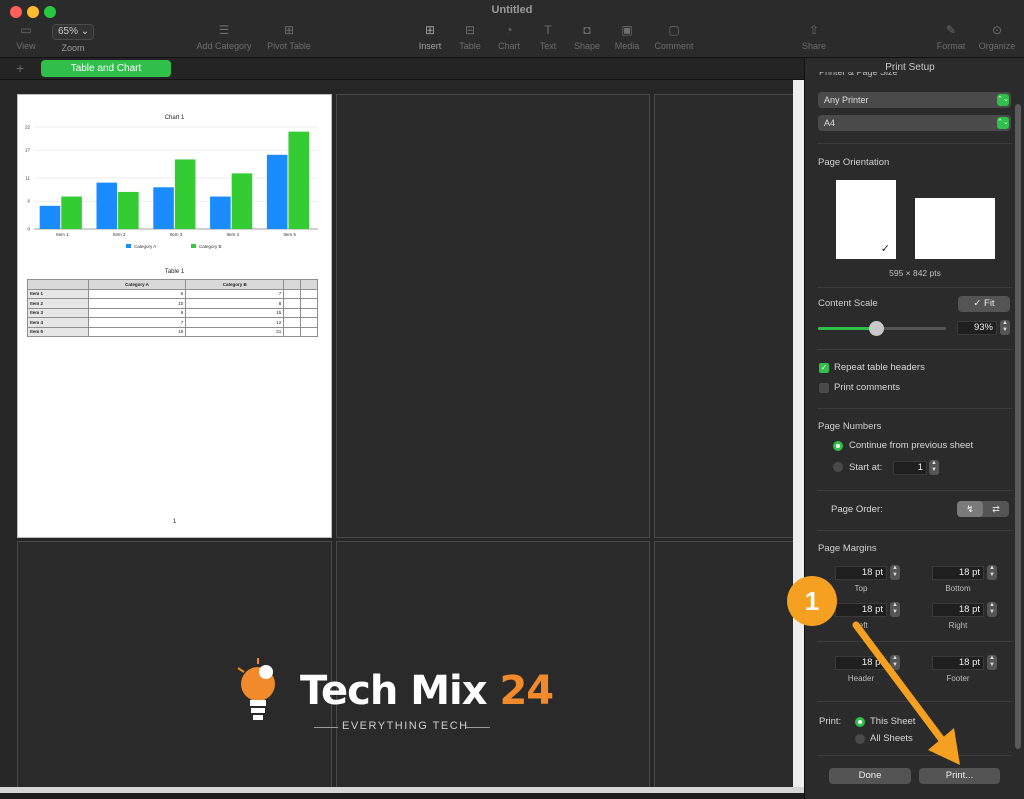 The width and height of the screenshot is (1024, 799). Describe the element at coordinates (674, 36) in the screenshot. I see `comment-button: ▢ Comment` at that location.